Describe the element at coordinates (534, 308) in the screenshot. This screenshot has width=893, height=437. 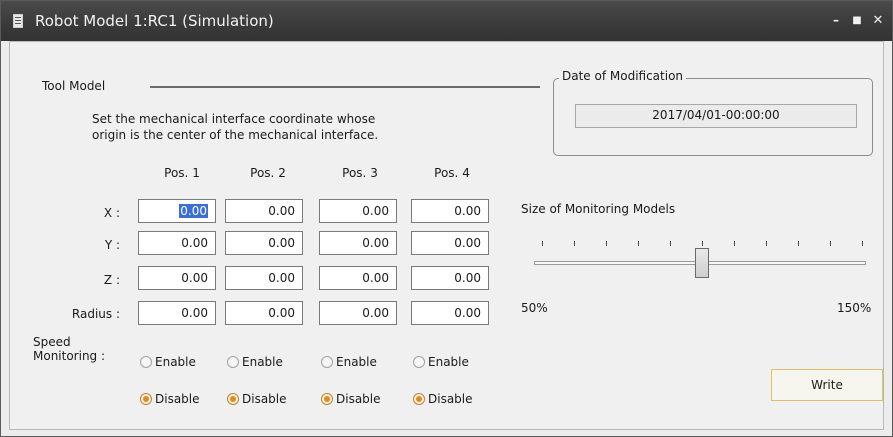
I see `slider-min-label: 50%` at that location.